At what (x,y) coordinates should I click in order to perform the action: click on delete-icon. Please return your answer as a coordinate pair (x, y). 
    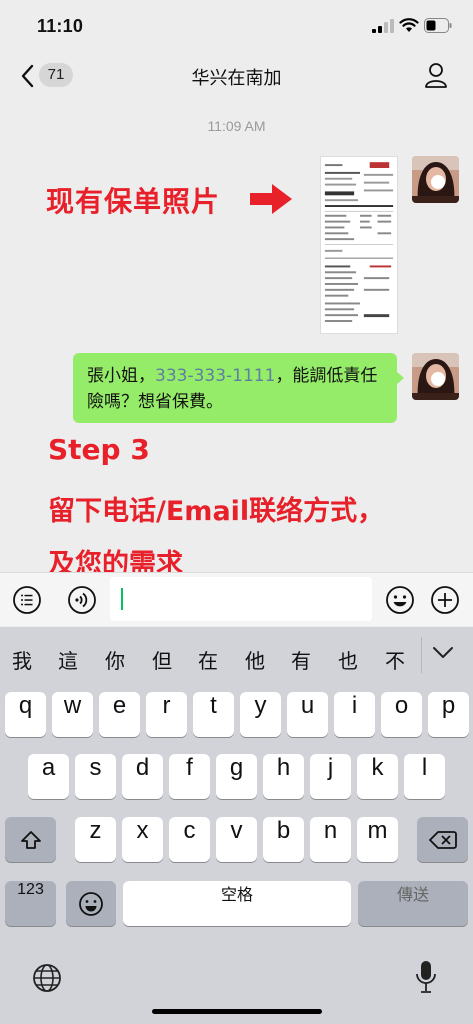
    Looking at the image, I should click on (442, 839).